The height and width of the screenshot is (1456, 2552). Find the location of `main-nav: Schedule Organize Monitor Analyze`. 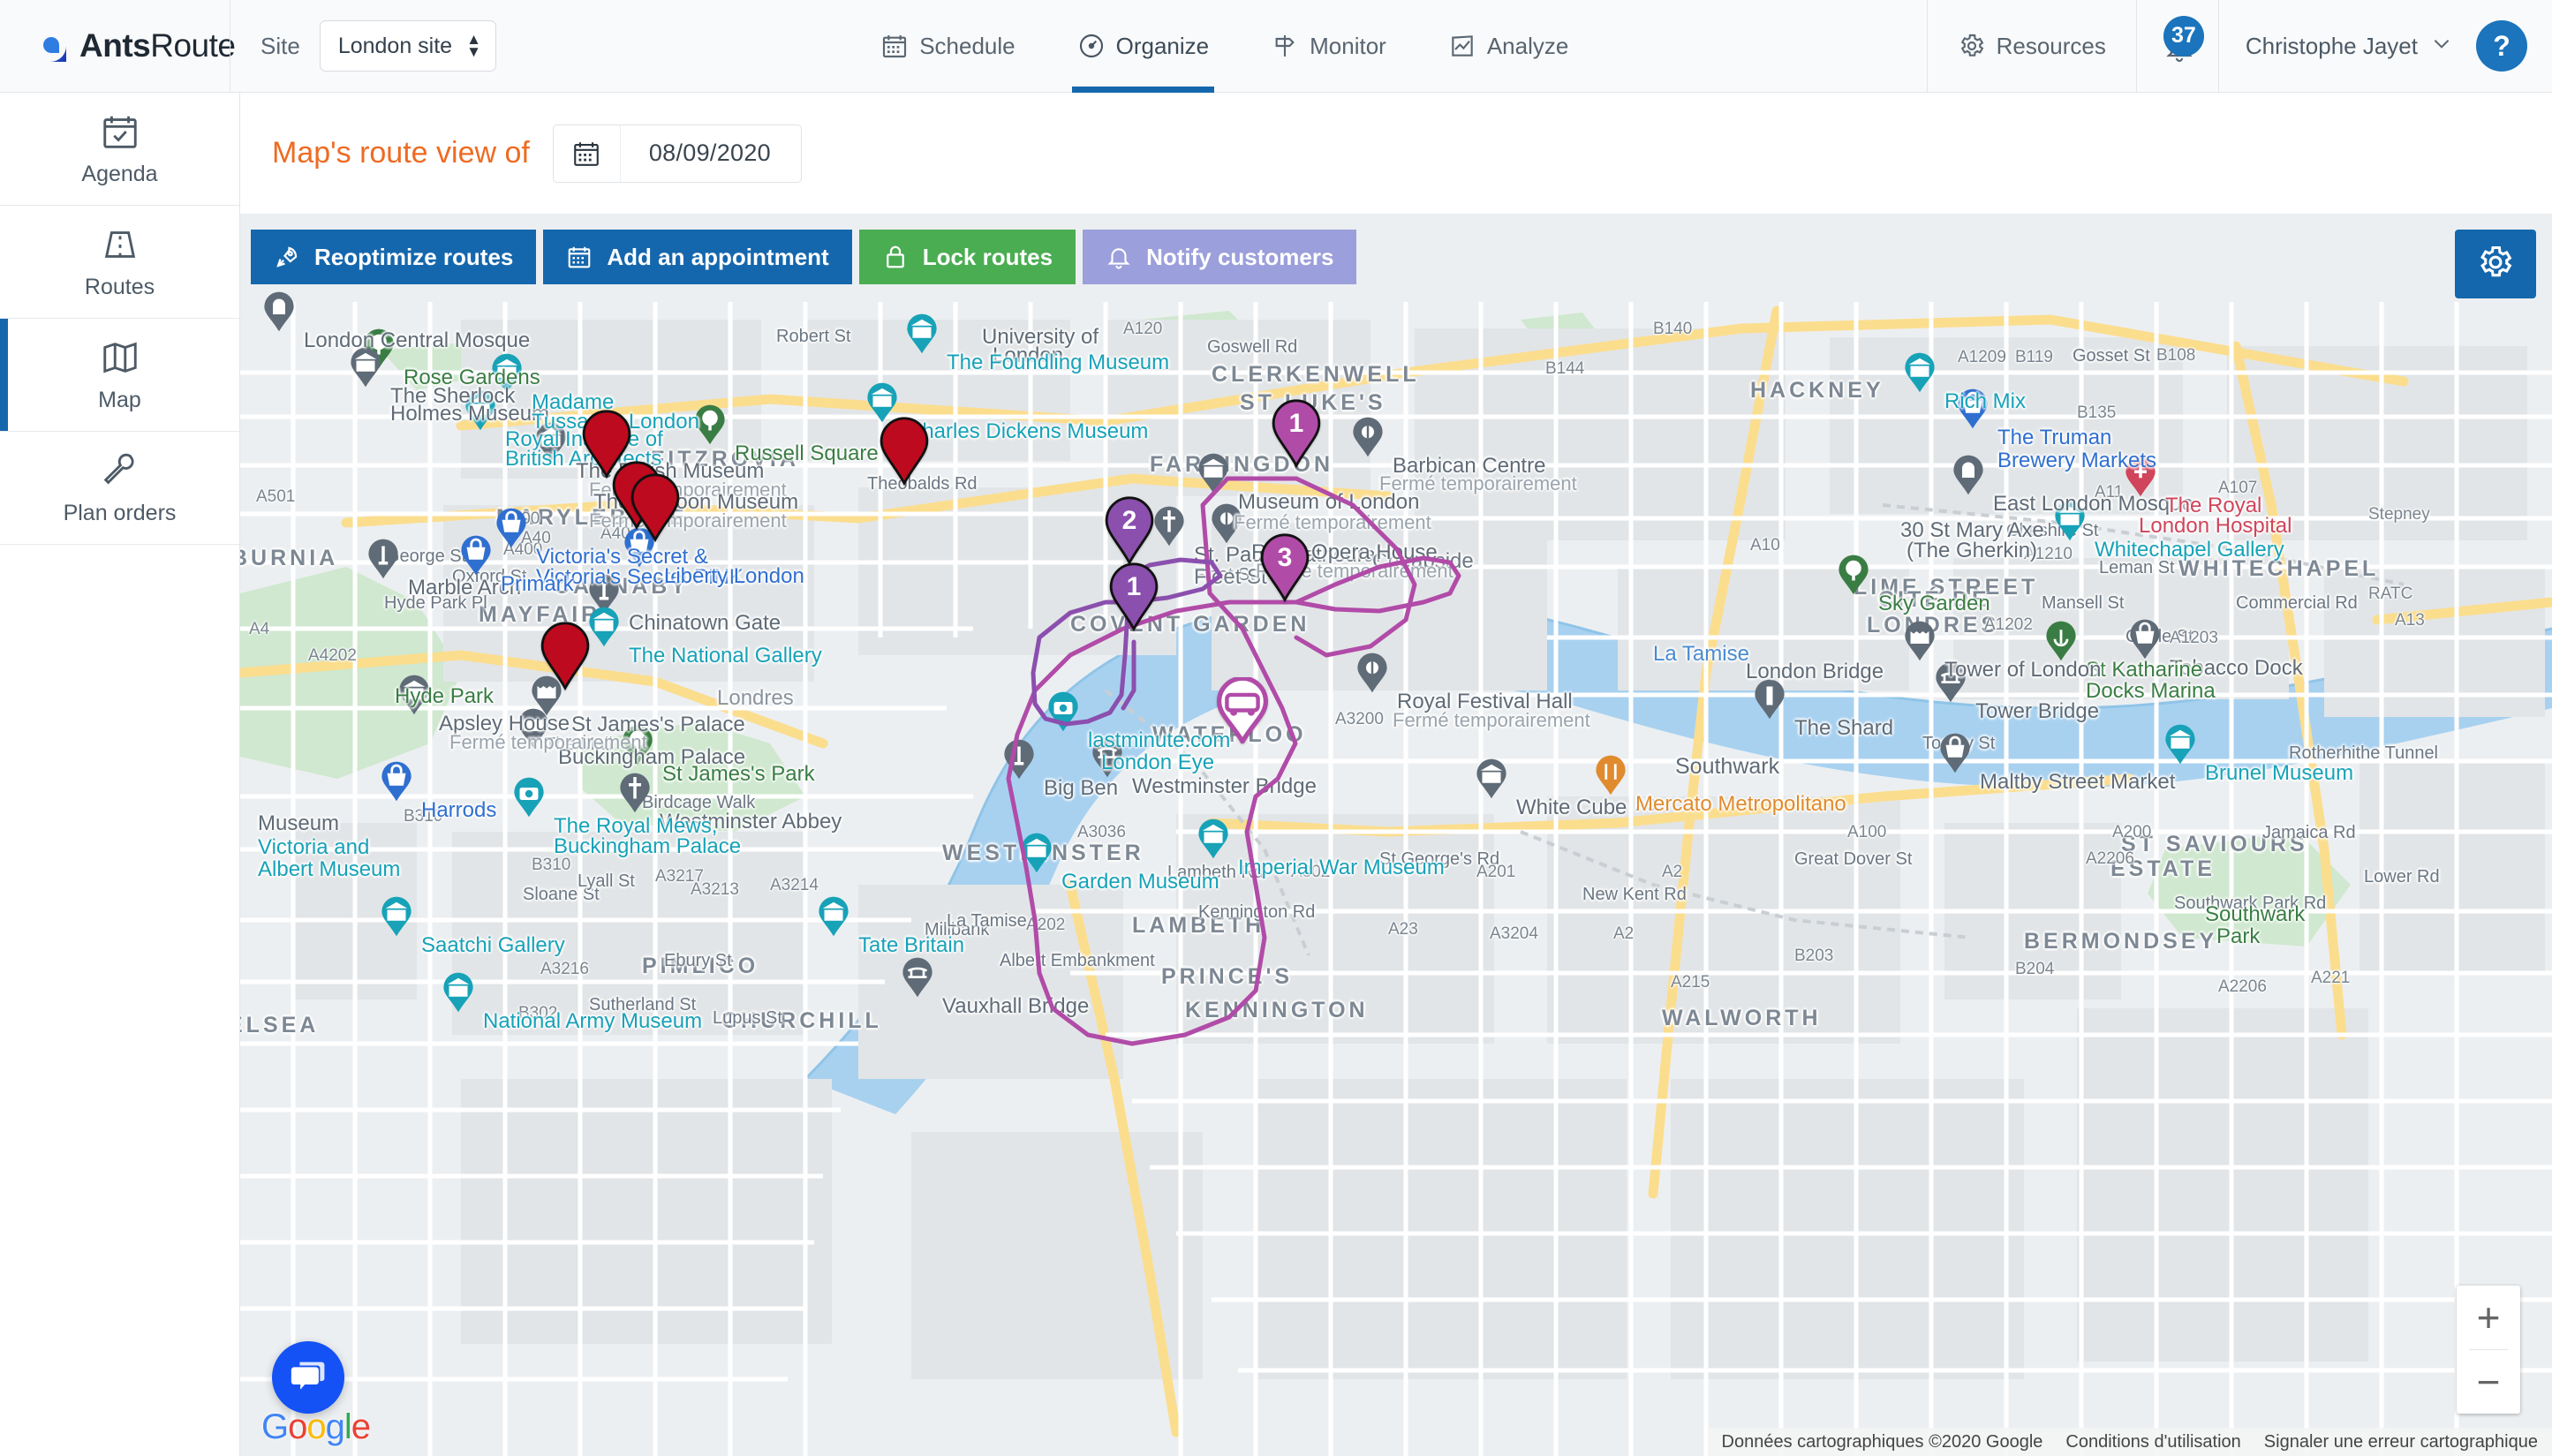

main-nav: Schedule Organize Monitor Analyze is located at coordinates (1225, 46).